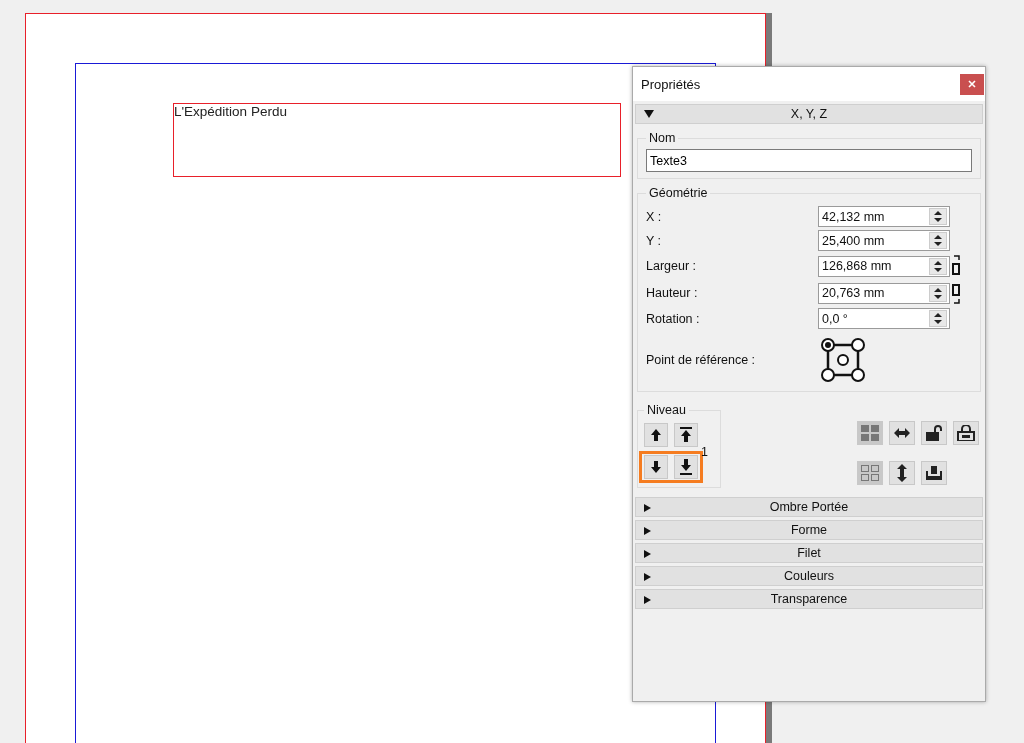  Describe the element at coordinates (870, 433) in the screenshot. I see `grid-icon` at that location.